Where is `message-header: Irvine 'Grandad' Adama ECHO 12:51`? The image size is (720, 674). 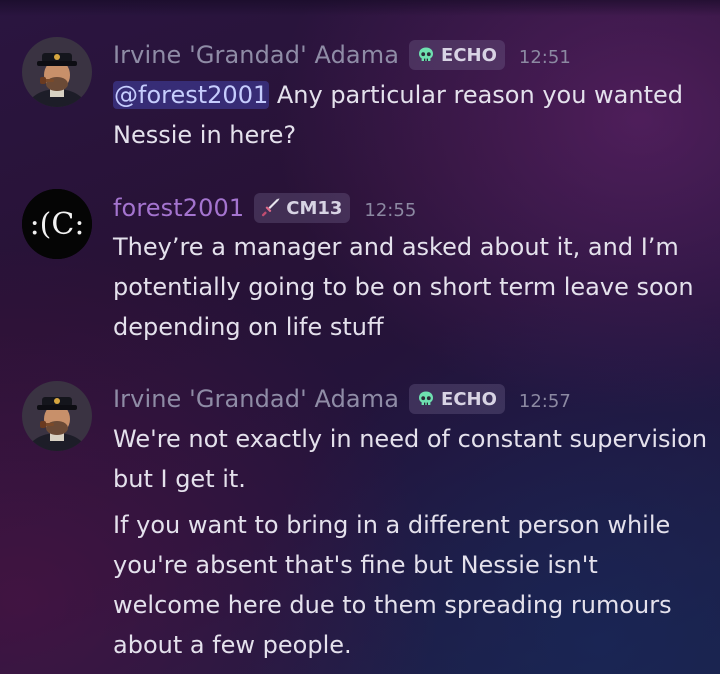
message-header: Irvine 'Grandad' Adama ECHO 12:51 is located at coordinates (342, 55).